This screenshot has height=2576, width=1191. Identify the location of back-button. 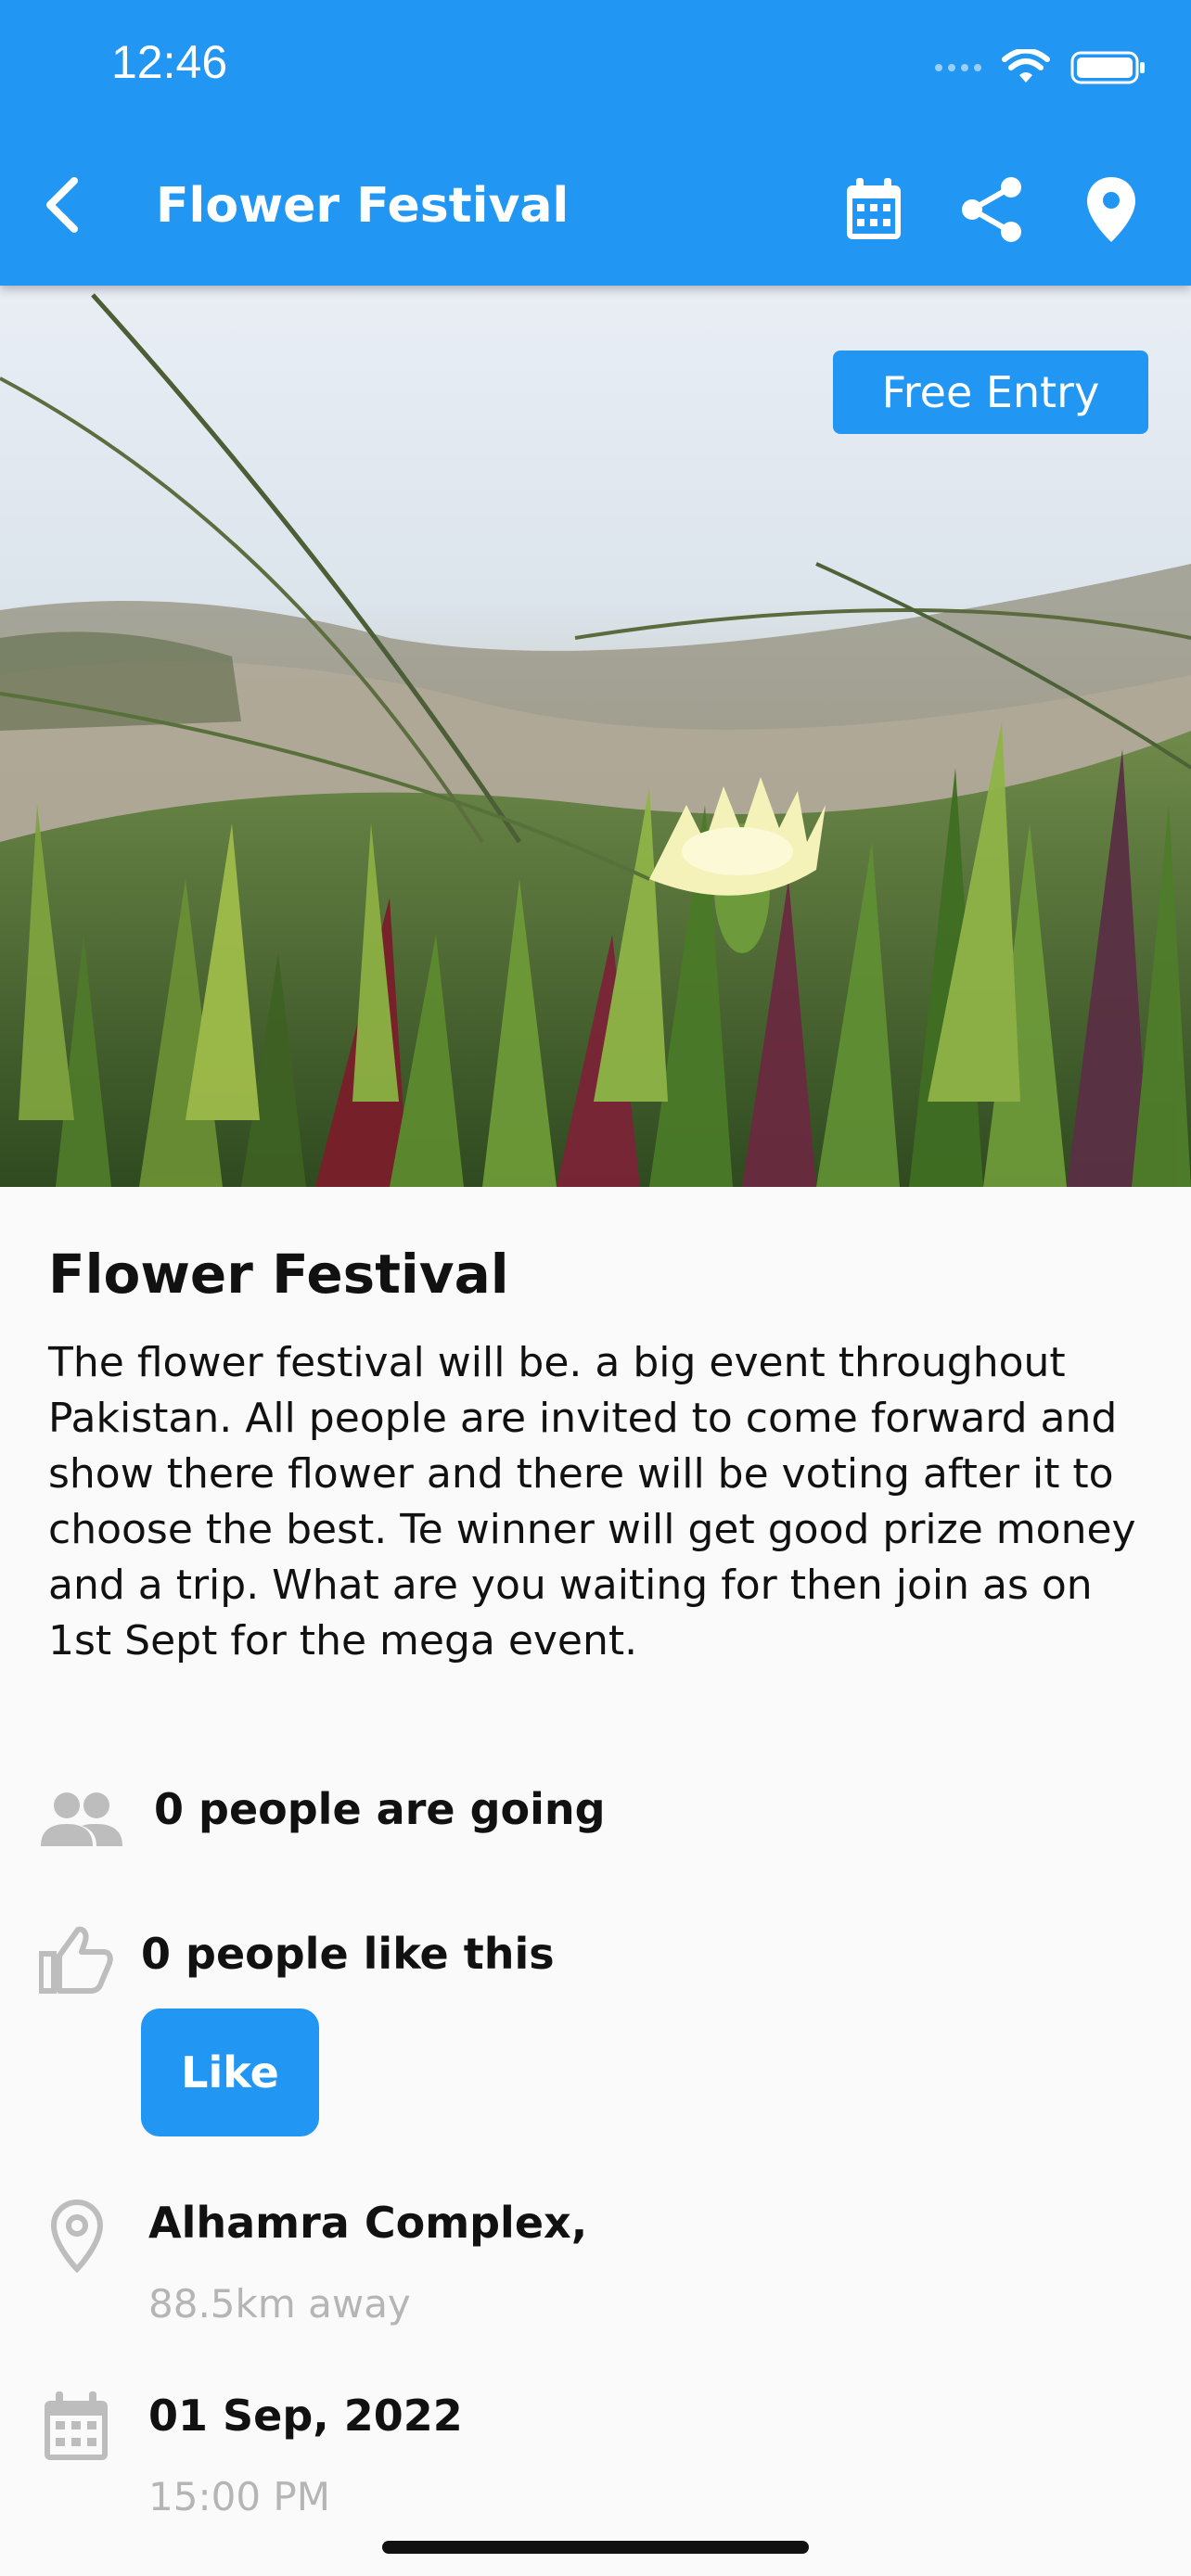
(61, 204).